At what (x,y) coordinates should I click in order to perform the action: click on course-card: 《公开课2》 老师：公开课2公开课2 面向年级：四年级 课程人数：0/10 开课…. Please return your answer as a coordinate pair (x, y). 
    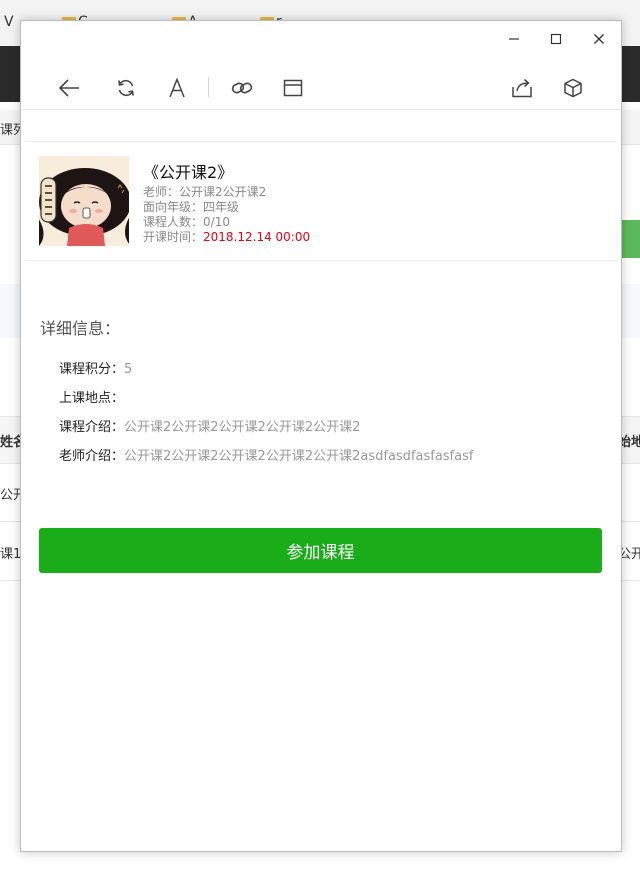
    Looking at the image, I should click on (321, 201).